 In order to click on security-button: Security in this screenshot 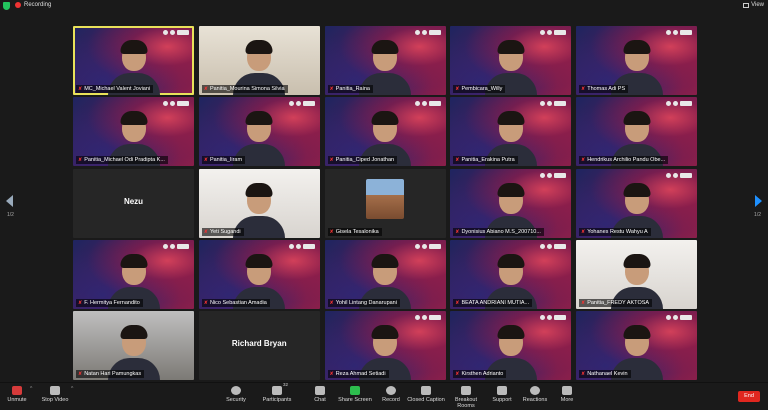, I will do `click(236, 394)`.